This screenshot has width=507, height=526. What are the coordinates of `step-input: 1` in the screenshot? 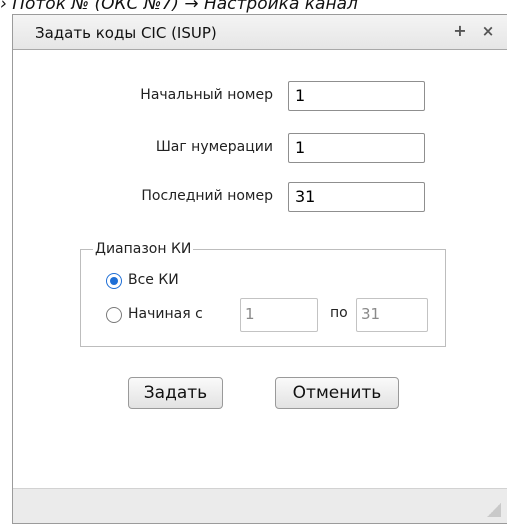 It's located at (356, 148).